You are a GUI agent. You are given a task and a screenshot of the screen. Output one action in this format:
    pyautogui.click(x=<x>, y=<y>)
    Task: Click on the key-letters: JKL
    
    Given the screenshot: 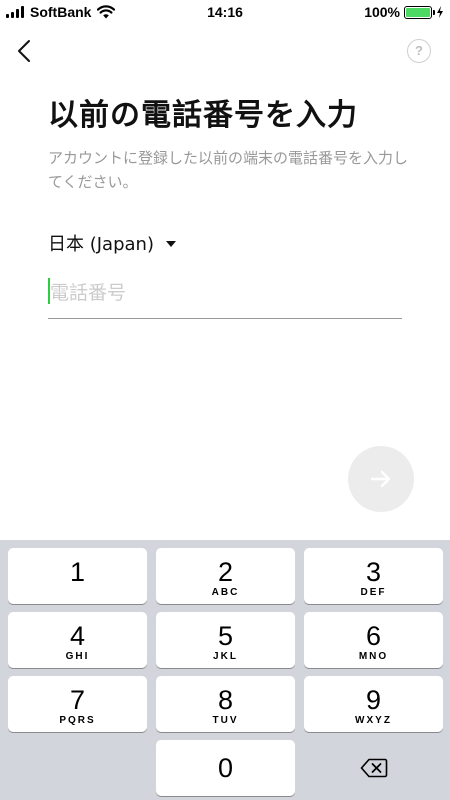 What is the action you would take?
    pyautogui.click(x=225, y=656)
    